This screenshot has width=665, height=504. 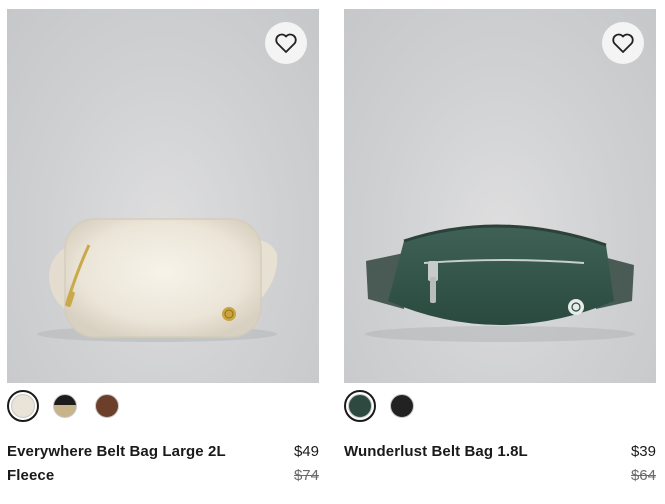 I want to click on product-name: Wunderlust Belt Bag 1.8L, so click(x=464, y=452).